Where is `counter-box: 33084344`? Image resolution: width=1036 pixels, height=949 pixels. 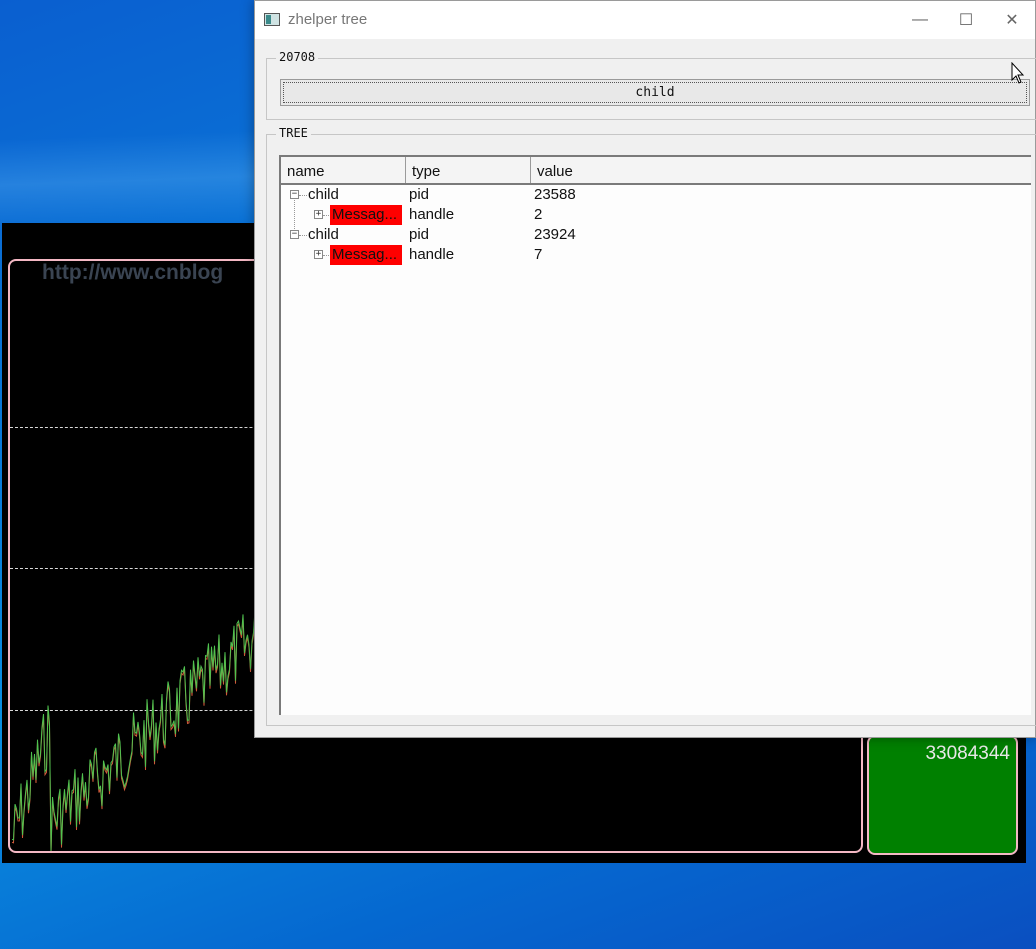 counter-box: 33084344 is located at coordinates (942, 795).